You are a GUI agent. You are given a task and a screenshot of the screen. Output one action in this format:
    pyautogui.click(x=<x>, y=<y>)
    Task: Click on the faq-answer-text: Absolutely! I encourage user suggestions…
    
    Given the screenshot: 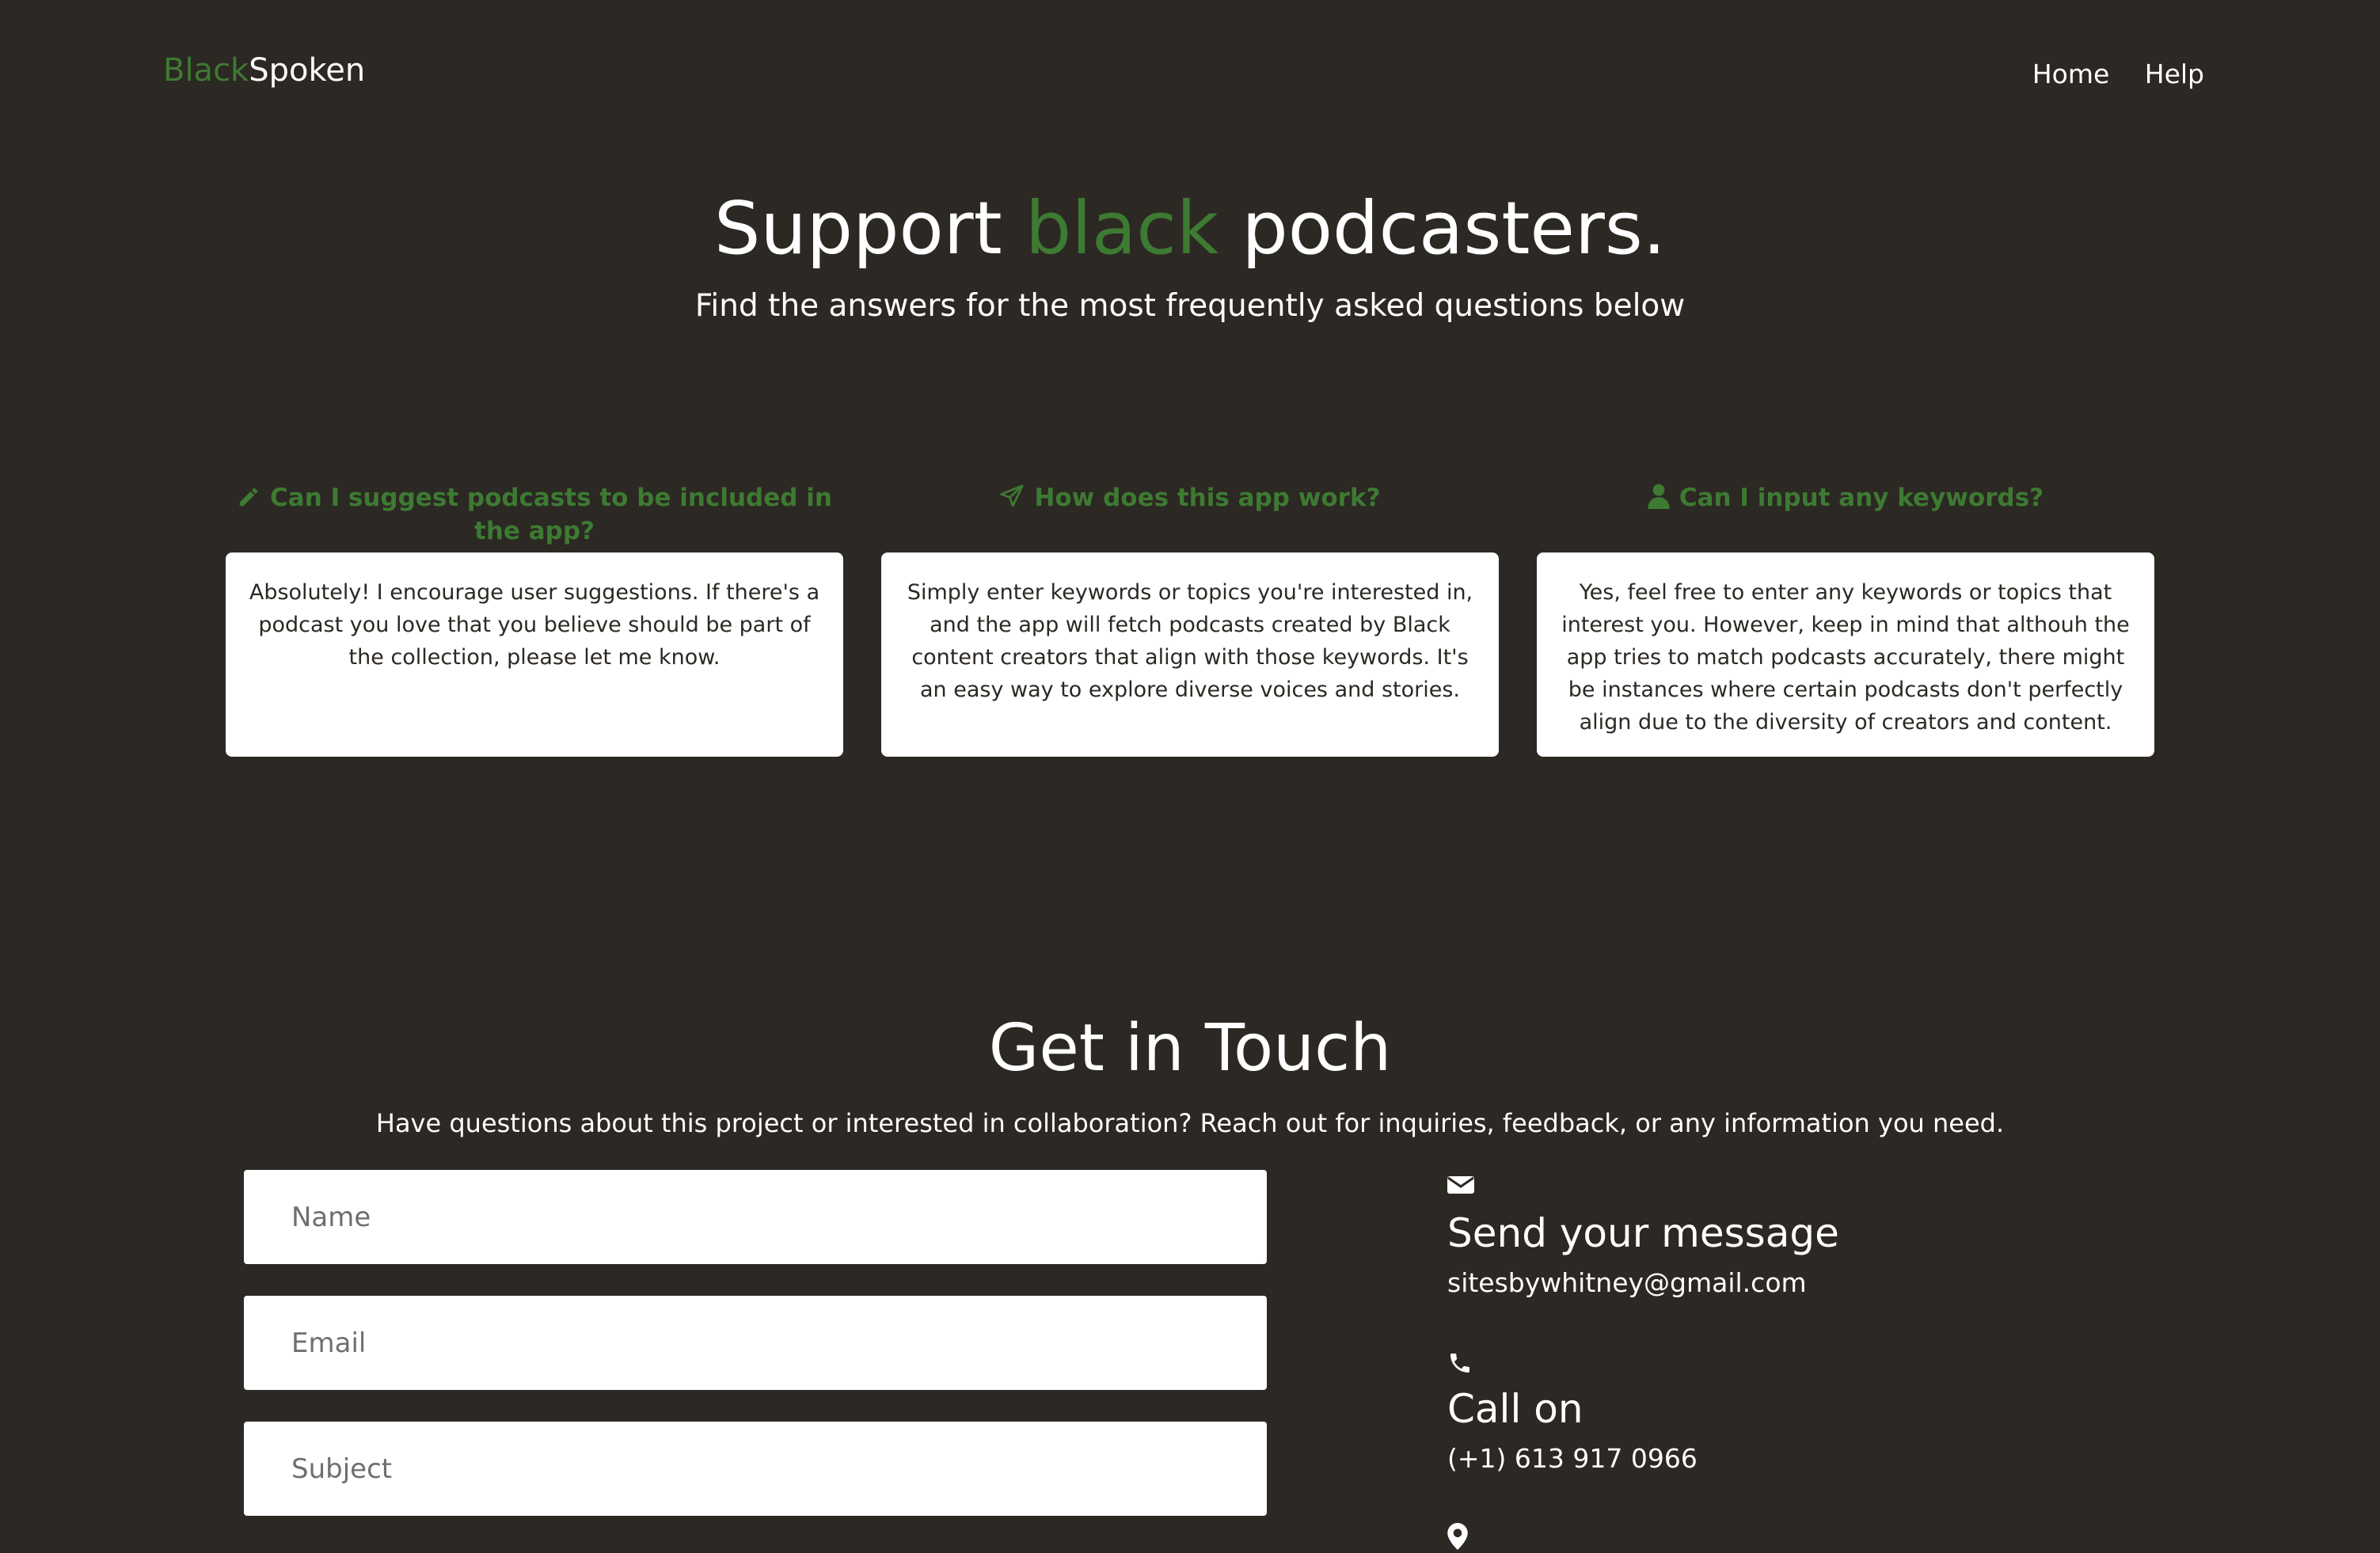 What is the action you would take?
    pyautogui.click(x=534, y=625)
    